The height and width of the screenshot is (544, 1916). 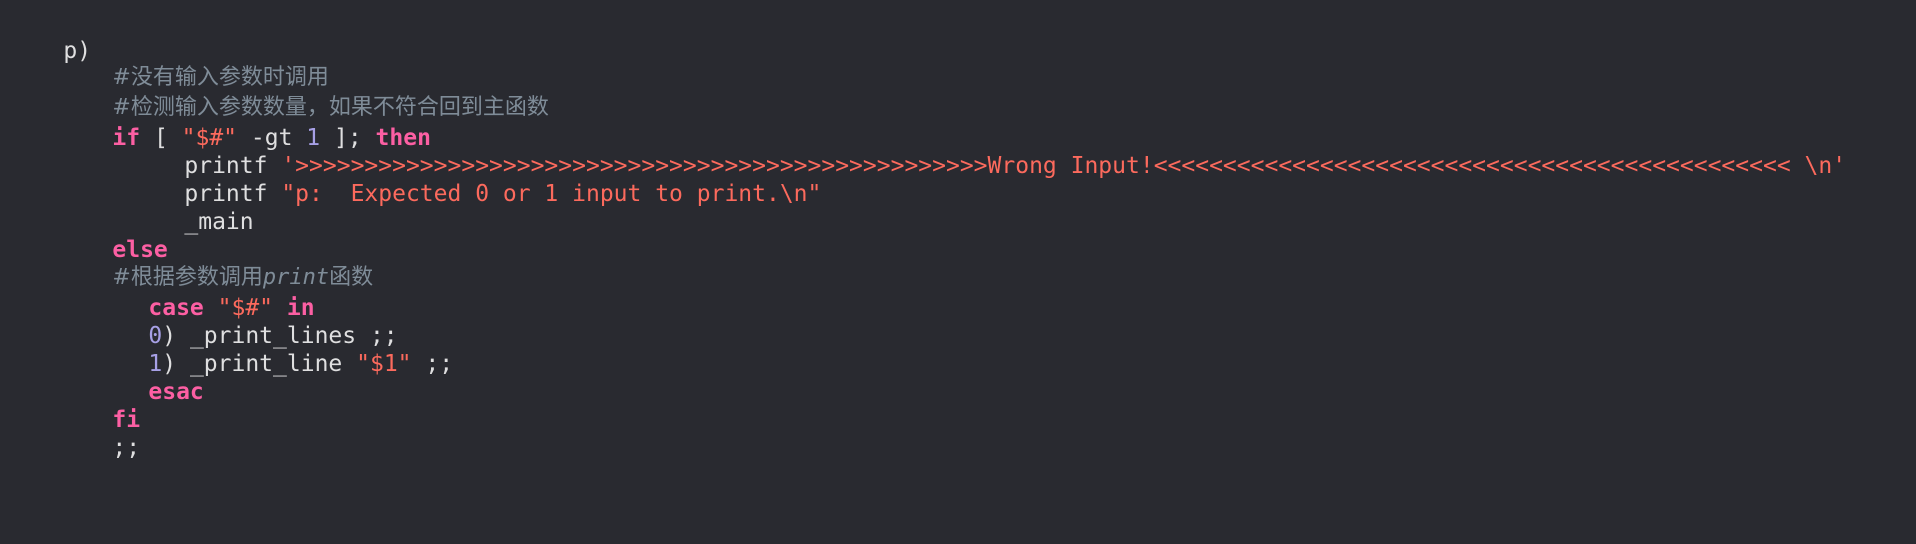 I want to click on string-first-arg: "$1", so click(x=384, y=364).